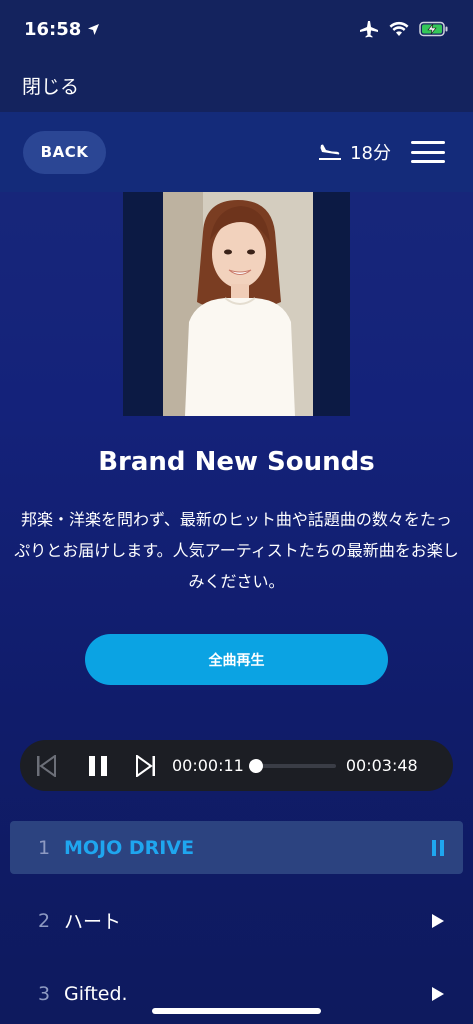 The height and width of the screenshot is (1024, 473). What do you see at coordinates (96, 993) in the screenshot?
I see `track-title: Gifted.` at bounding box center [96, 993].